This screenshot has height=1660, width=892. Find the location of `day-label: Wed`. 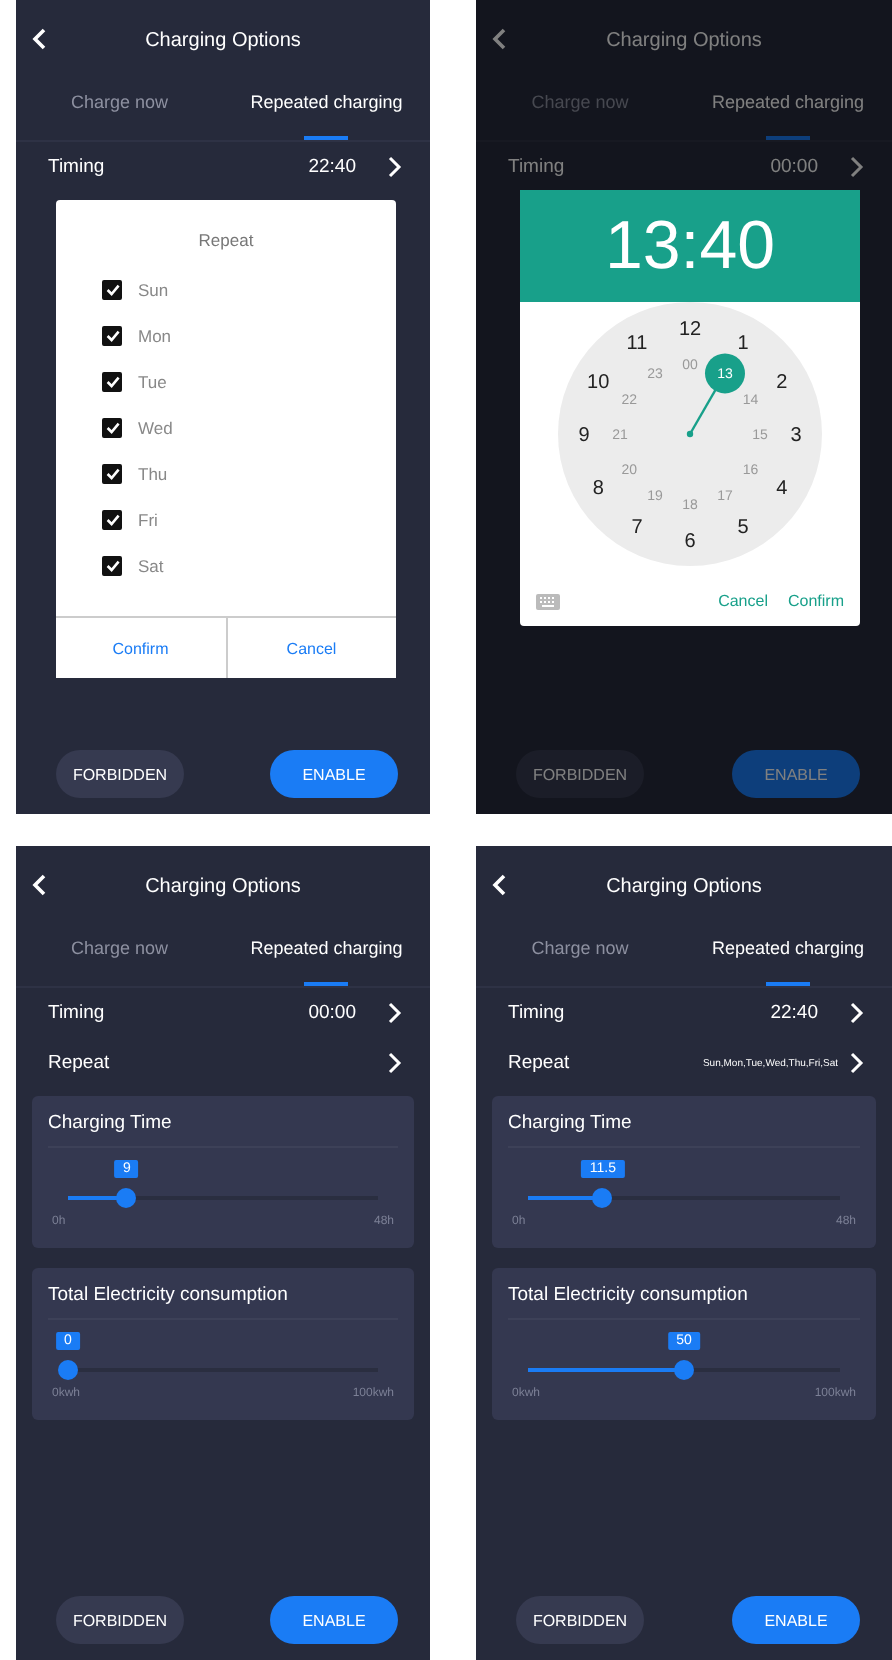

day-label: Wed is located at coordinates (155, 427).